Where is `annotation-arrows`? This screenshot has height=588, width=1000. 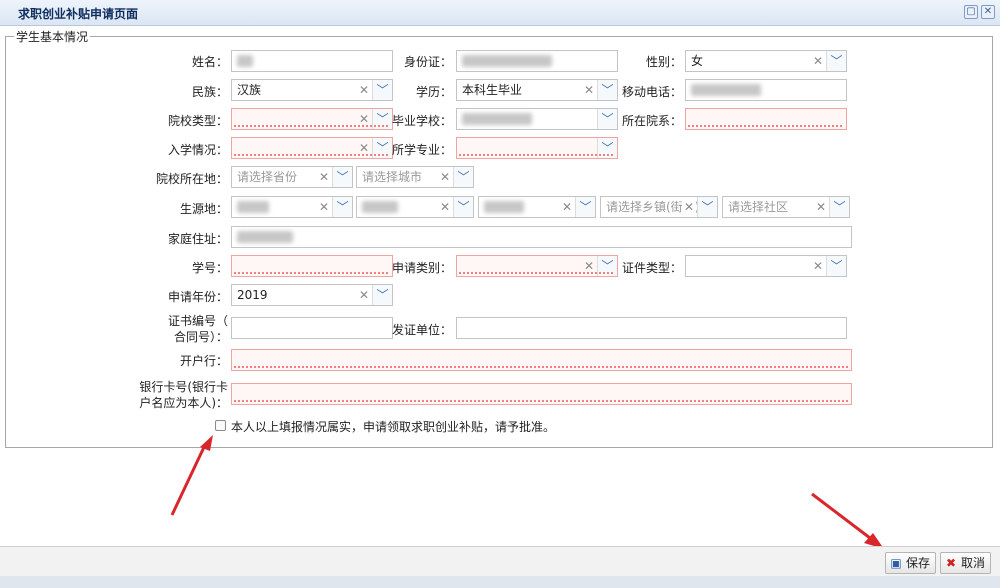
annotation-arrows is located at coordinates (527, 492).